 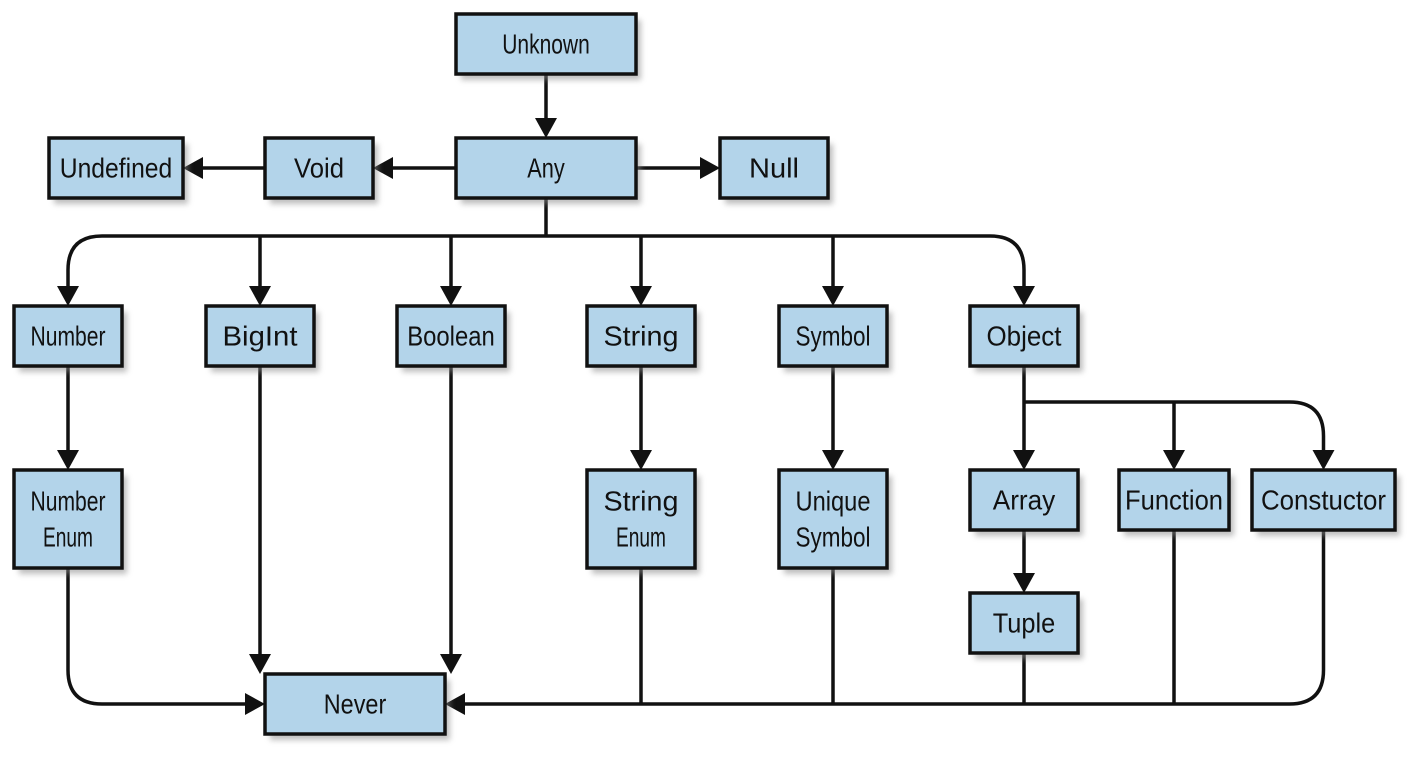 I want to click on node-null: Null, so click(x=775, y=170).